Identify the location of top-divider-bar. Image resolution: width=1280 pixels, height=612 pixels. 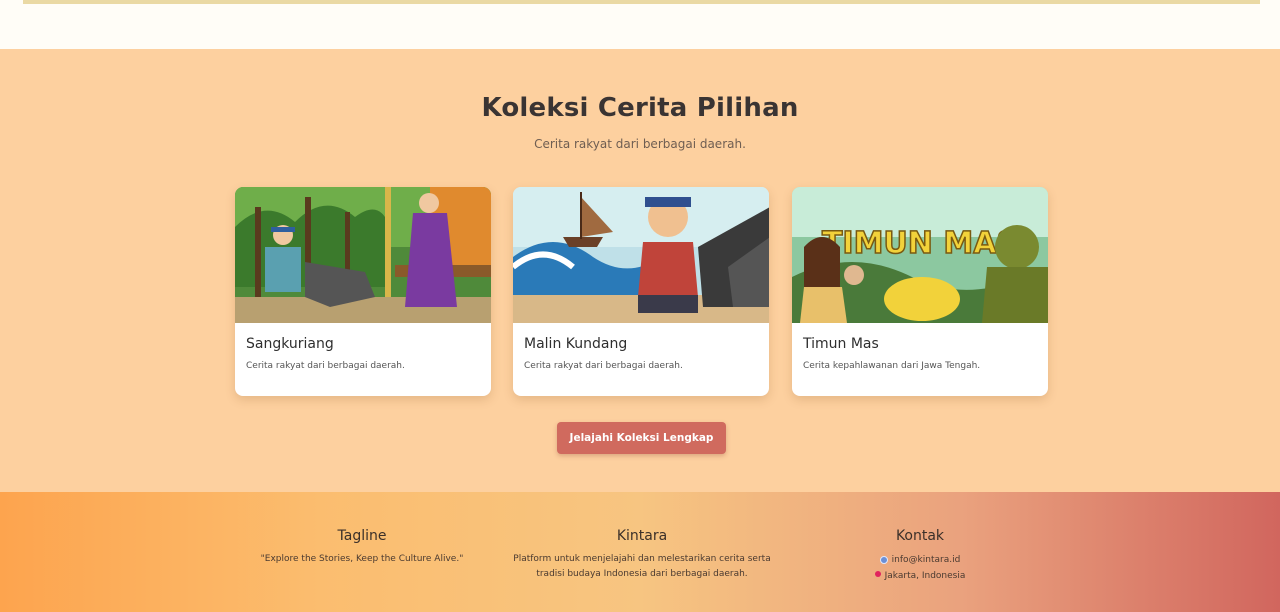
(641, 2).